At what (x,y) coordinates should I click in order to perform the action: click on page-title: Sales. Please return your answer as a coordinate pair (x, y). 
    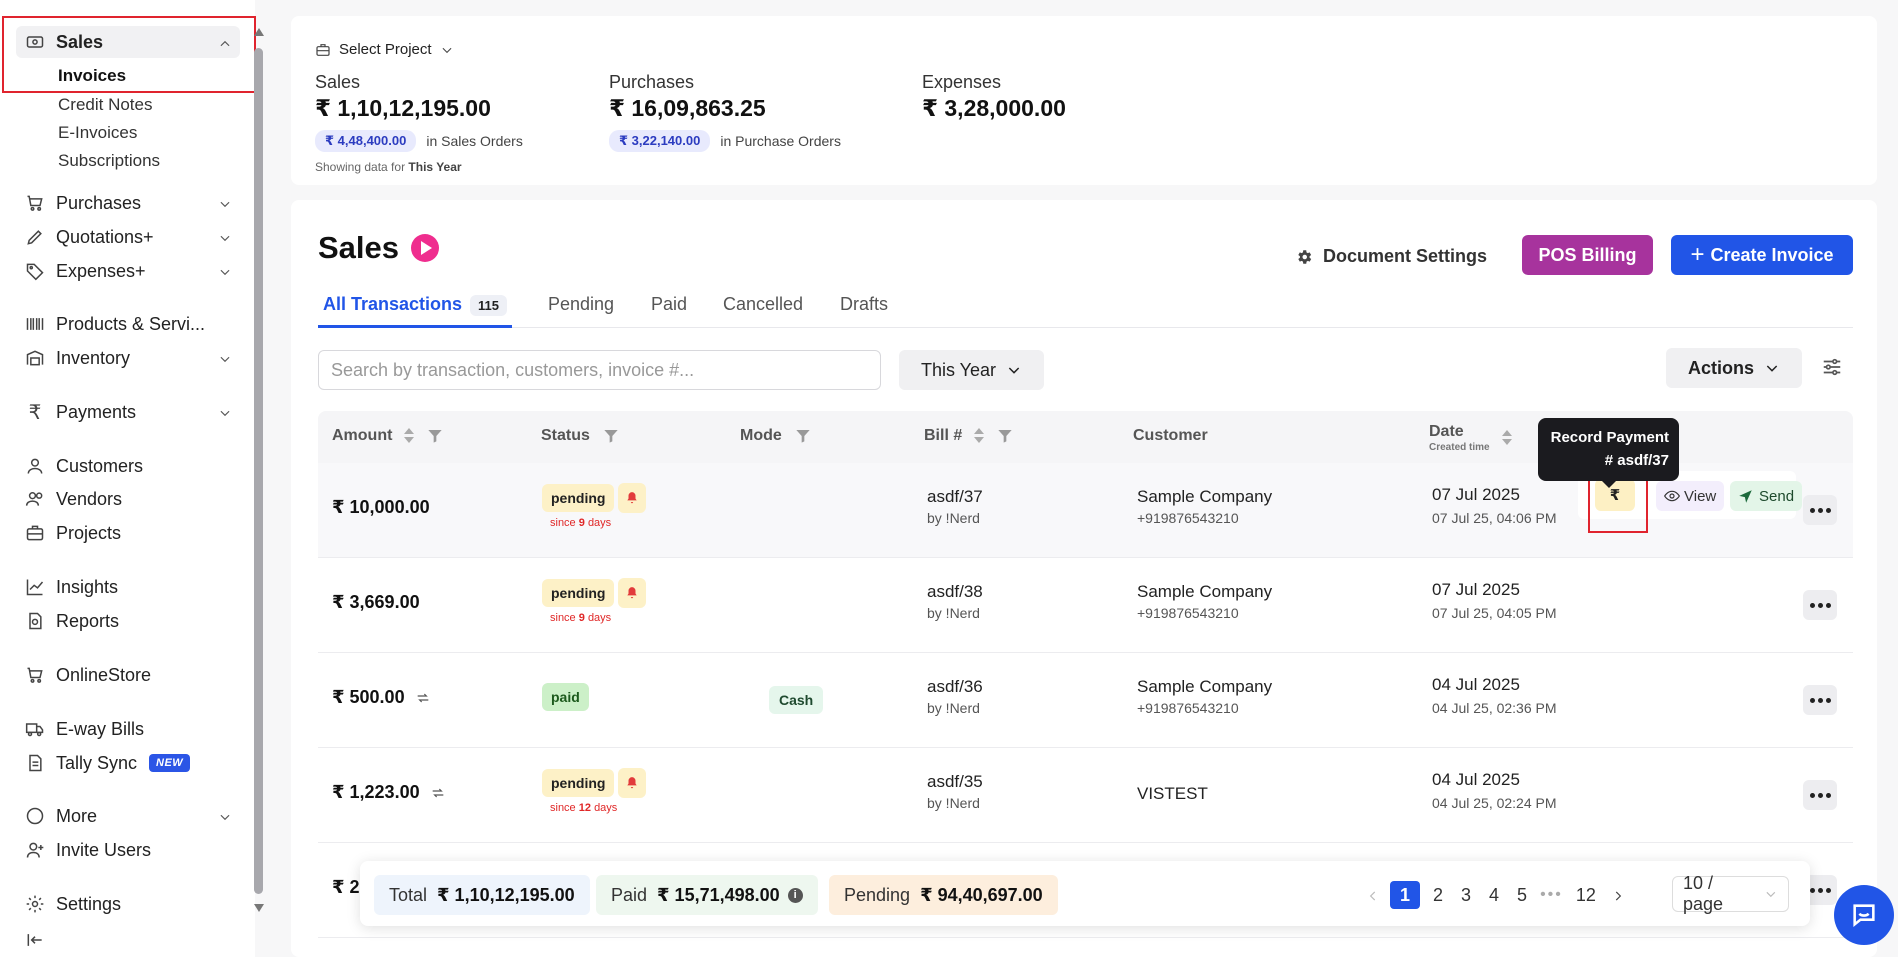
    Looking at the image, I should click on (379, 248).